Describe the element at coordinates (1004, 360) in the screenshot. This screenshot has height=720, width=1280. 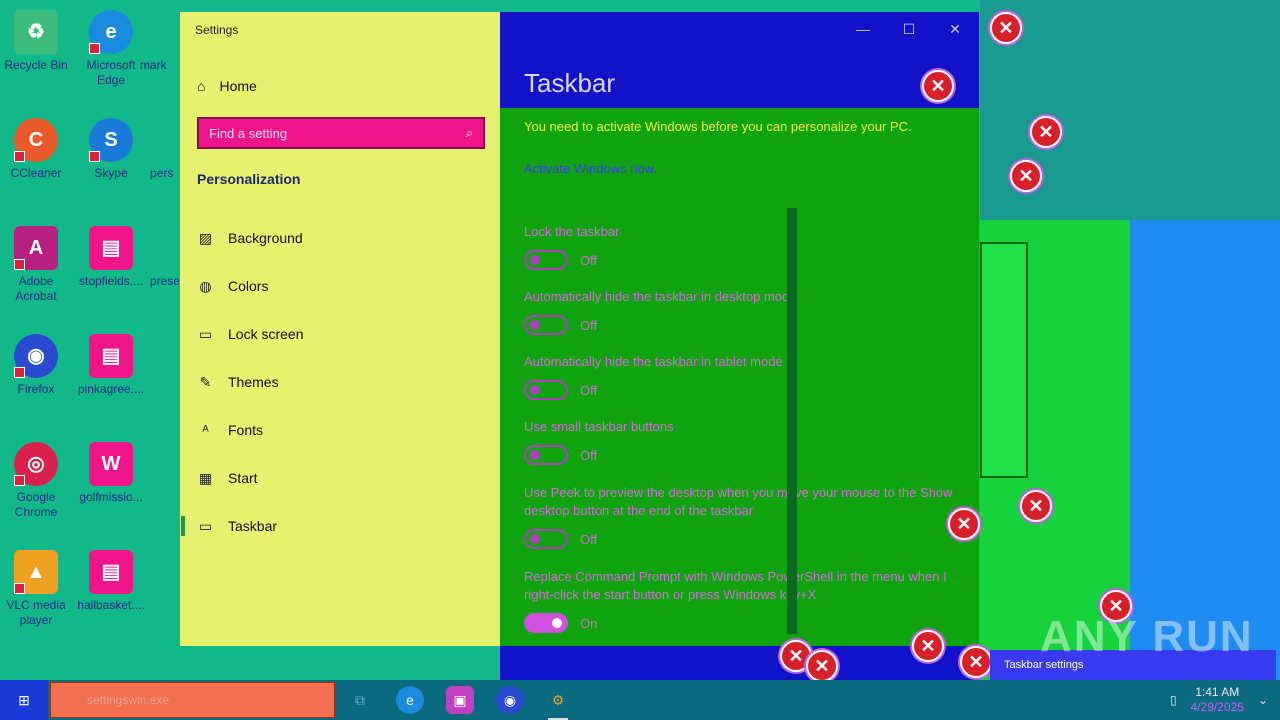
I see `wallpaper-window-pane` at that location.